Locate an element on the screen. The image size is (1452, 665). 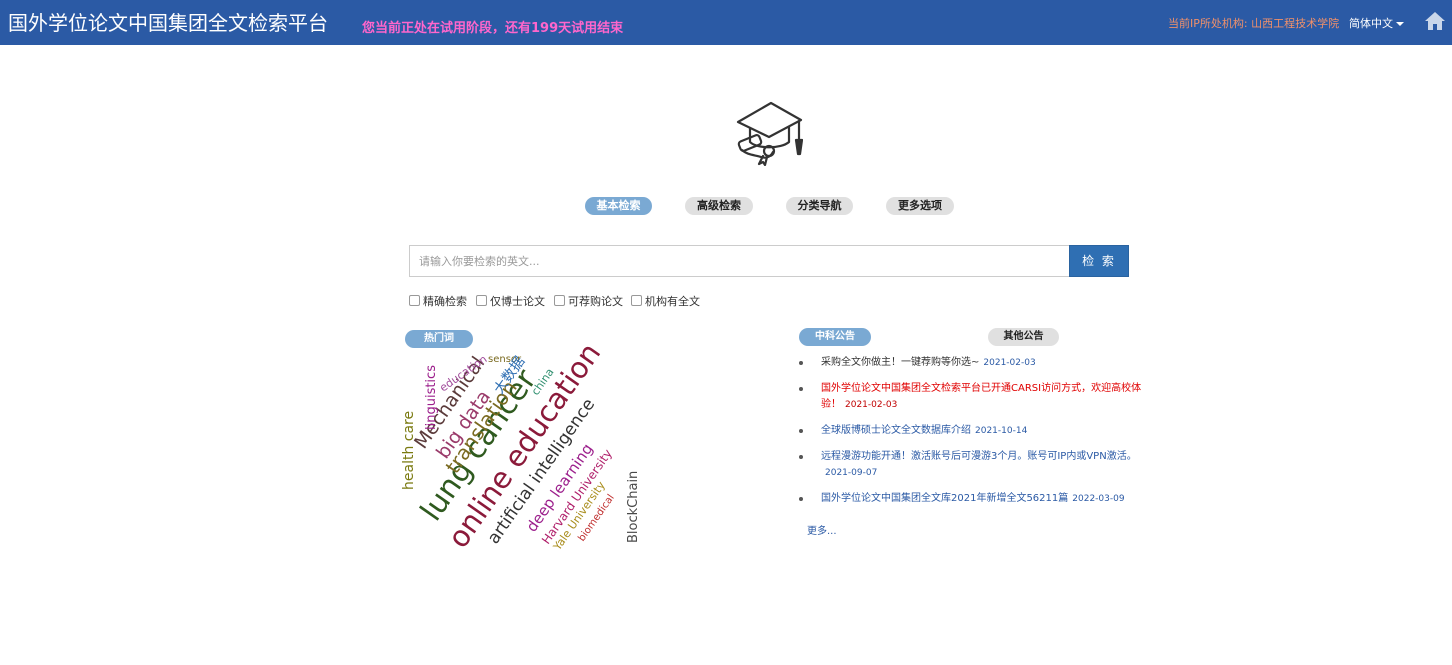
option-recommend-purchase: 可荐购论文 is located at coordinates (588, 300).